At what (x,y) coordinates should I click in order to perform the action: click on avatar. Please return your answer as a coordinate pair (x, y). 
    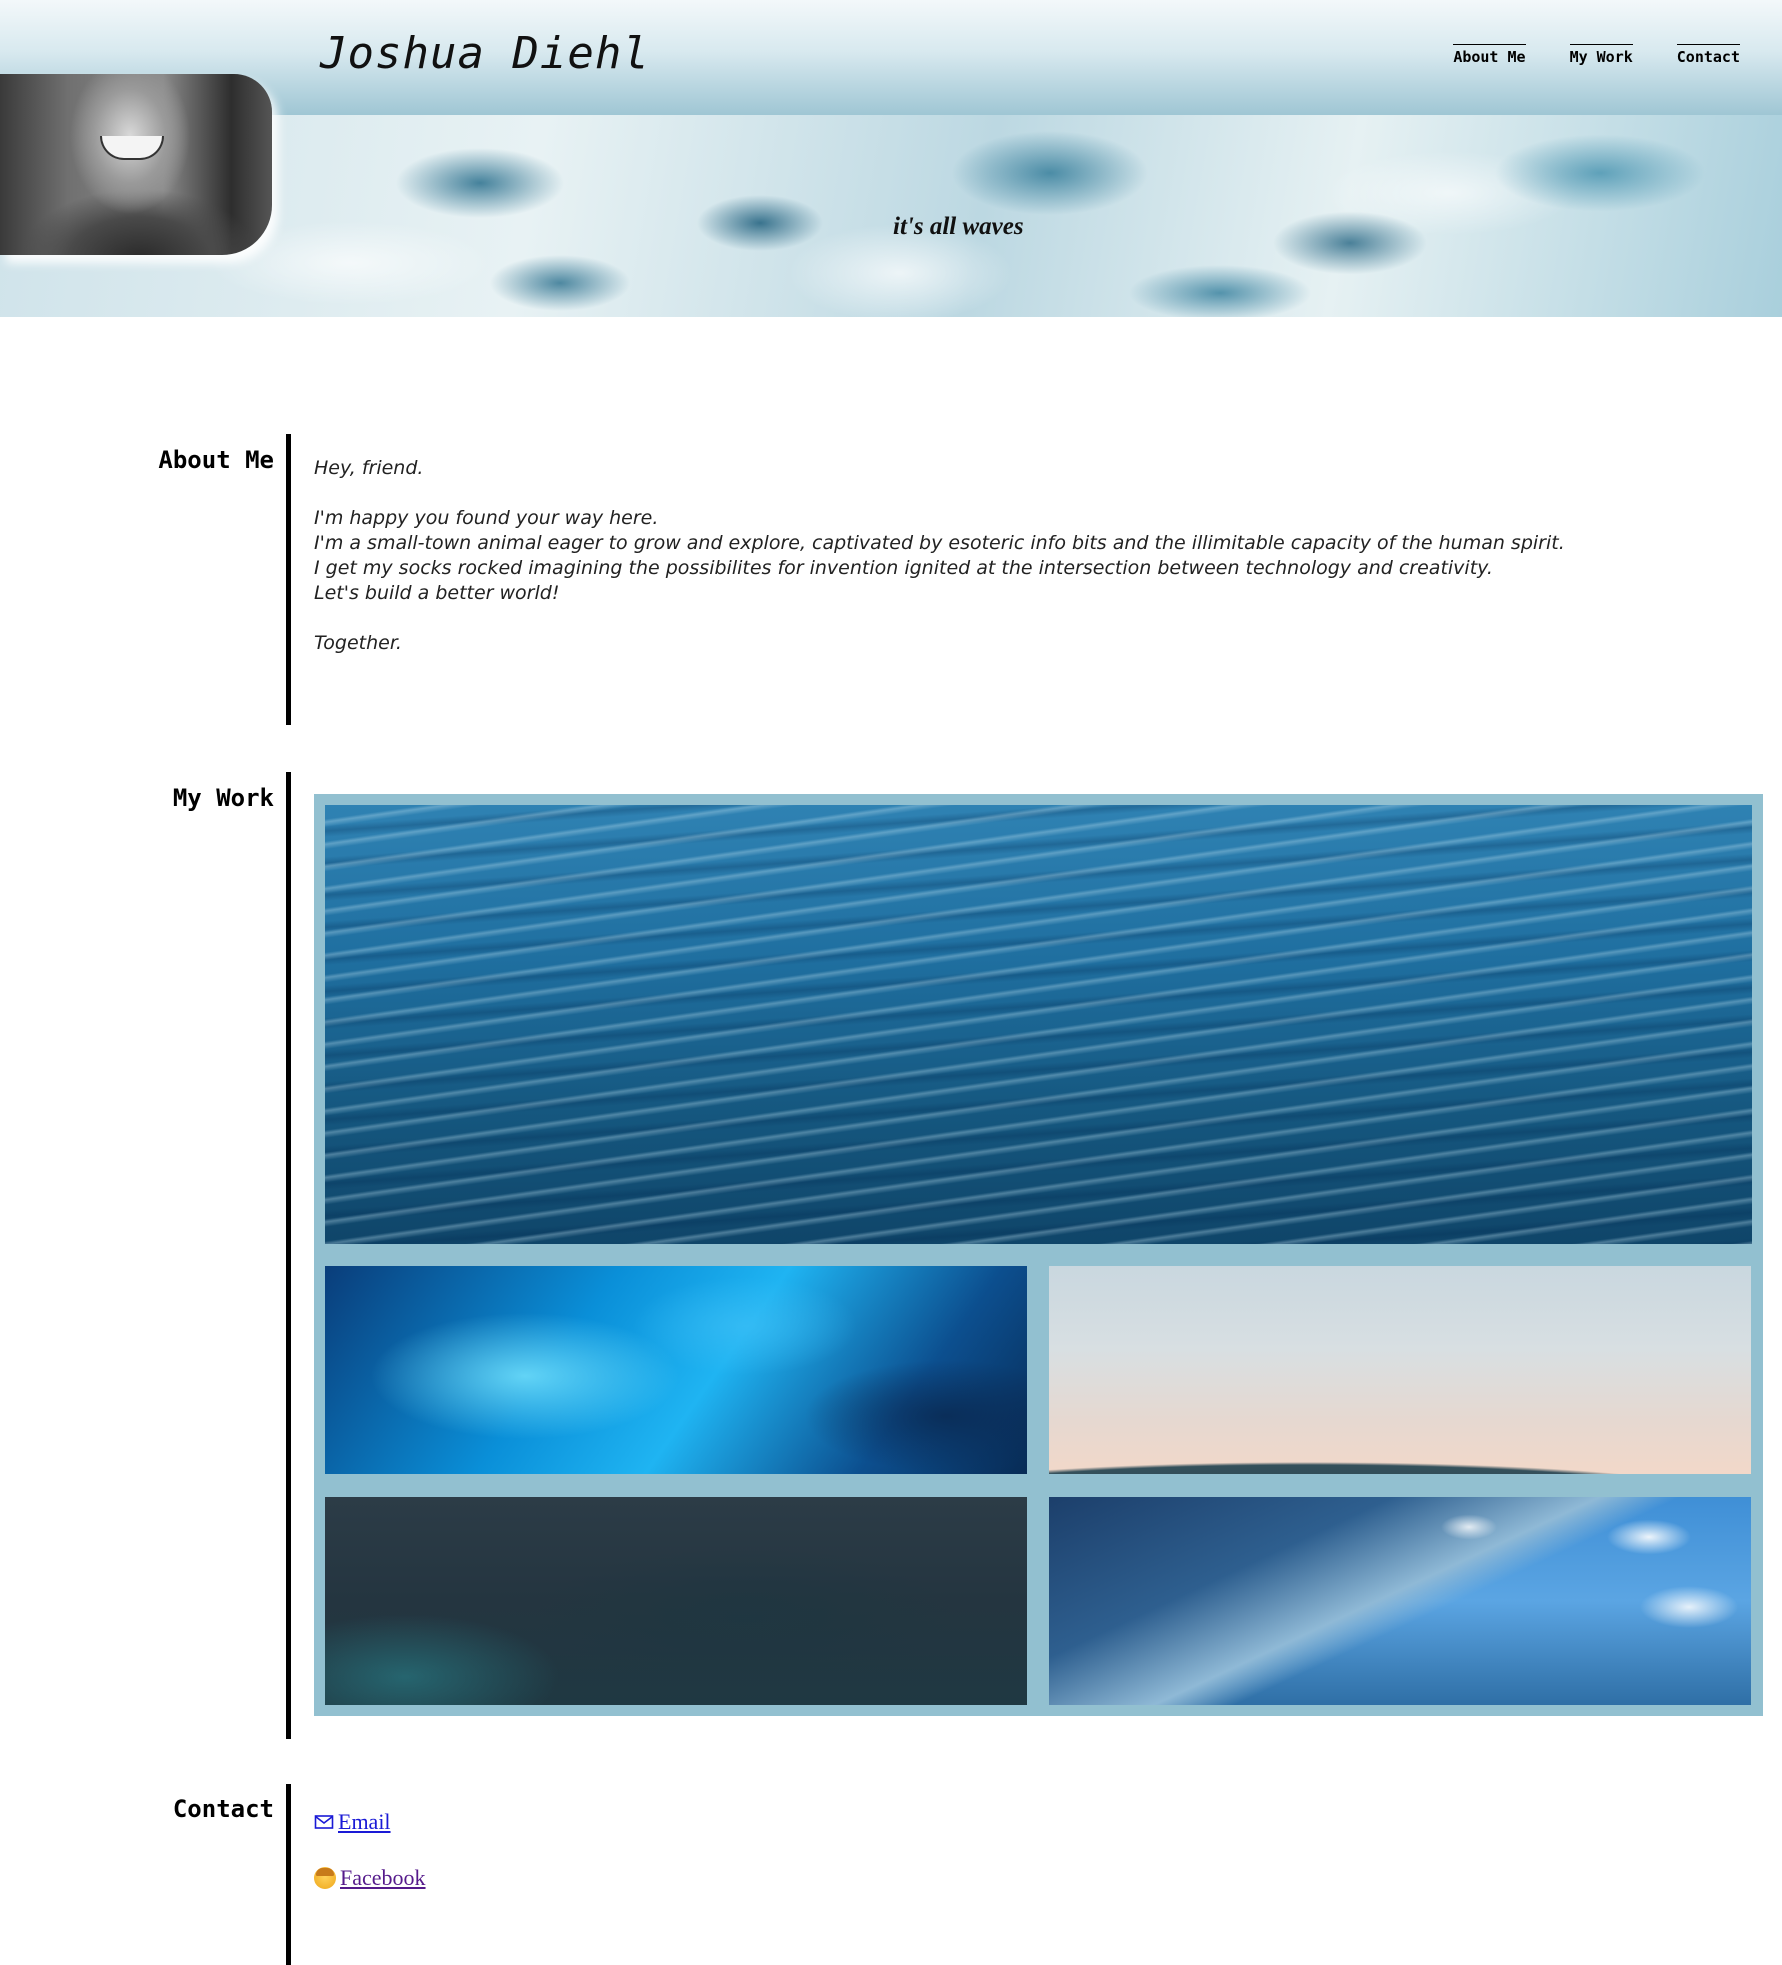
    Looking at the image, I should click on (136, 164).